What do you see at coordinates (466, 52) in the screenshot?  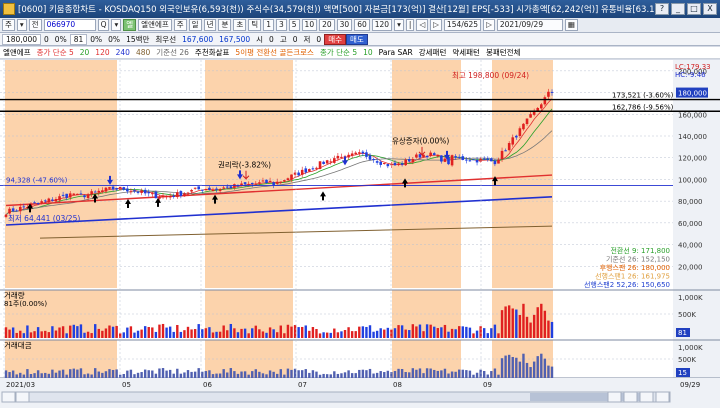 I see `indicator-label: 약세패턴` at bounding box center [466, 52].